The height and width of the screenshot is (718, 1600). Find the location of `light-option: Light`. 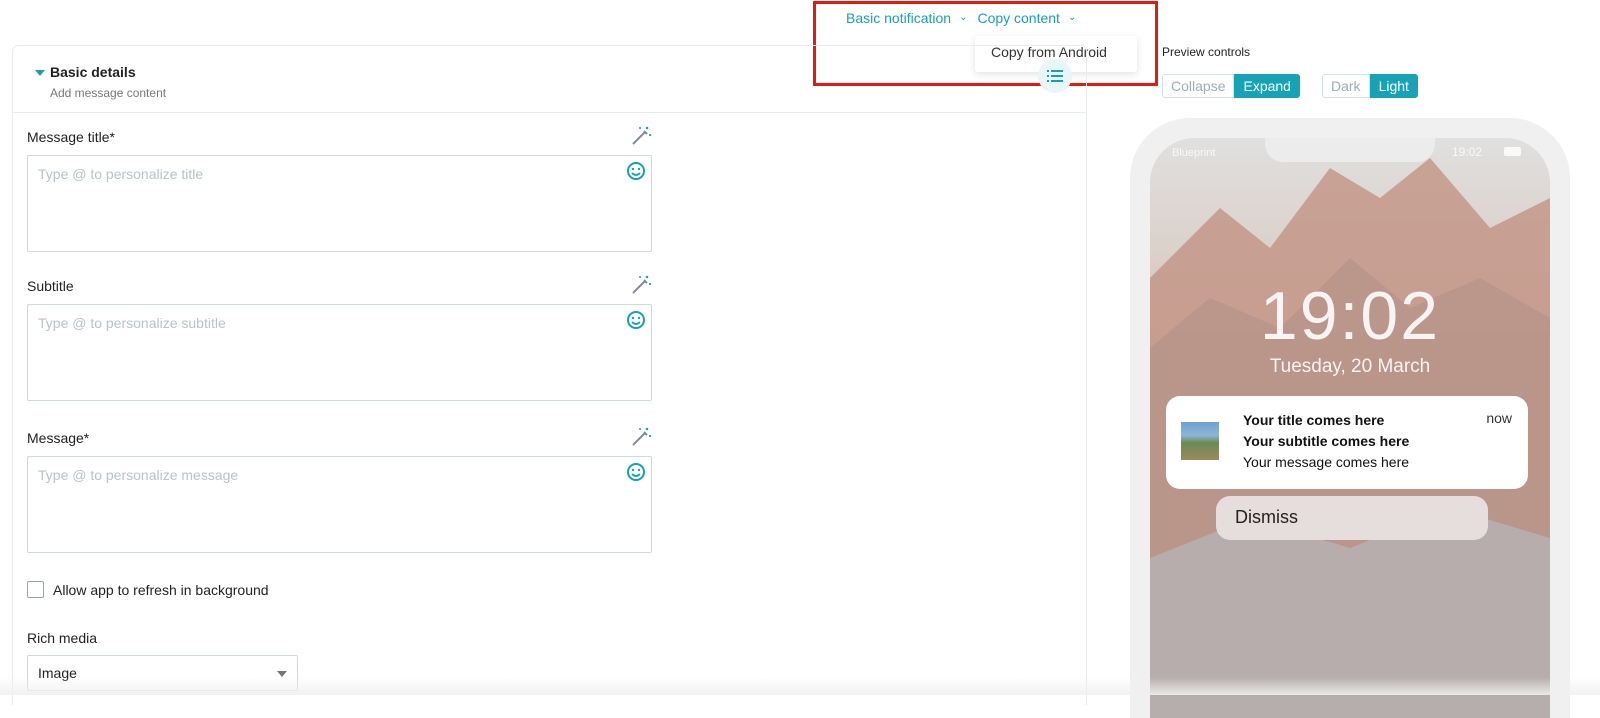

light-option: Light is located at coordinates (1394, 86).